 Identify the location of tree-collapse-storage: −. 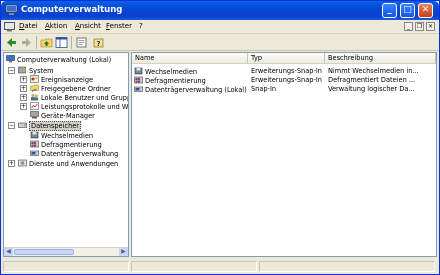
(11, 125).